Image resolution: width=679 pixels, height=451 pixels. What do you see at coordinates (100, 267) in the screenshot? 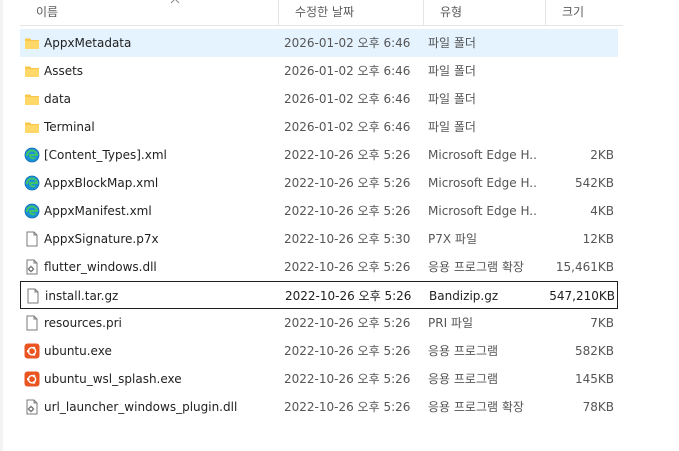
I see `file-name: flutter_windows.dll` at bounding box center [100, 267].